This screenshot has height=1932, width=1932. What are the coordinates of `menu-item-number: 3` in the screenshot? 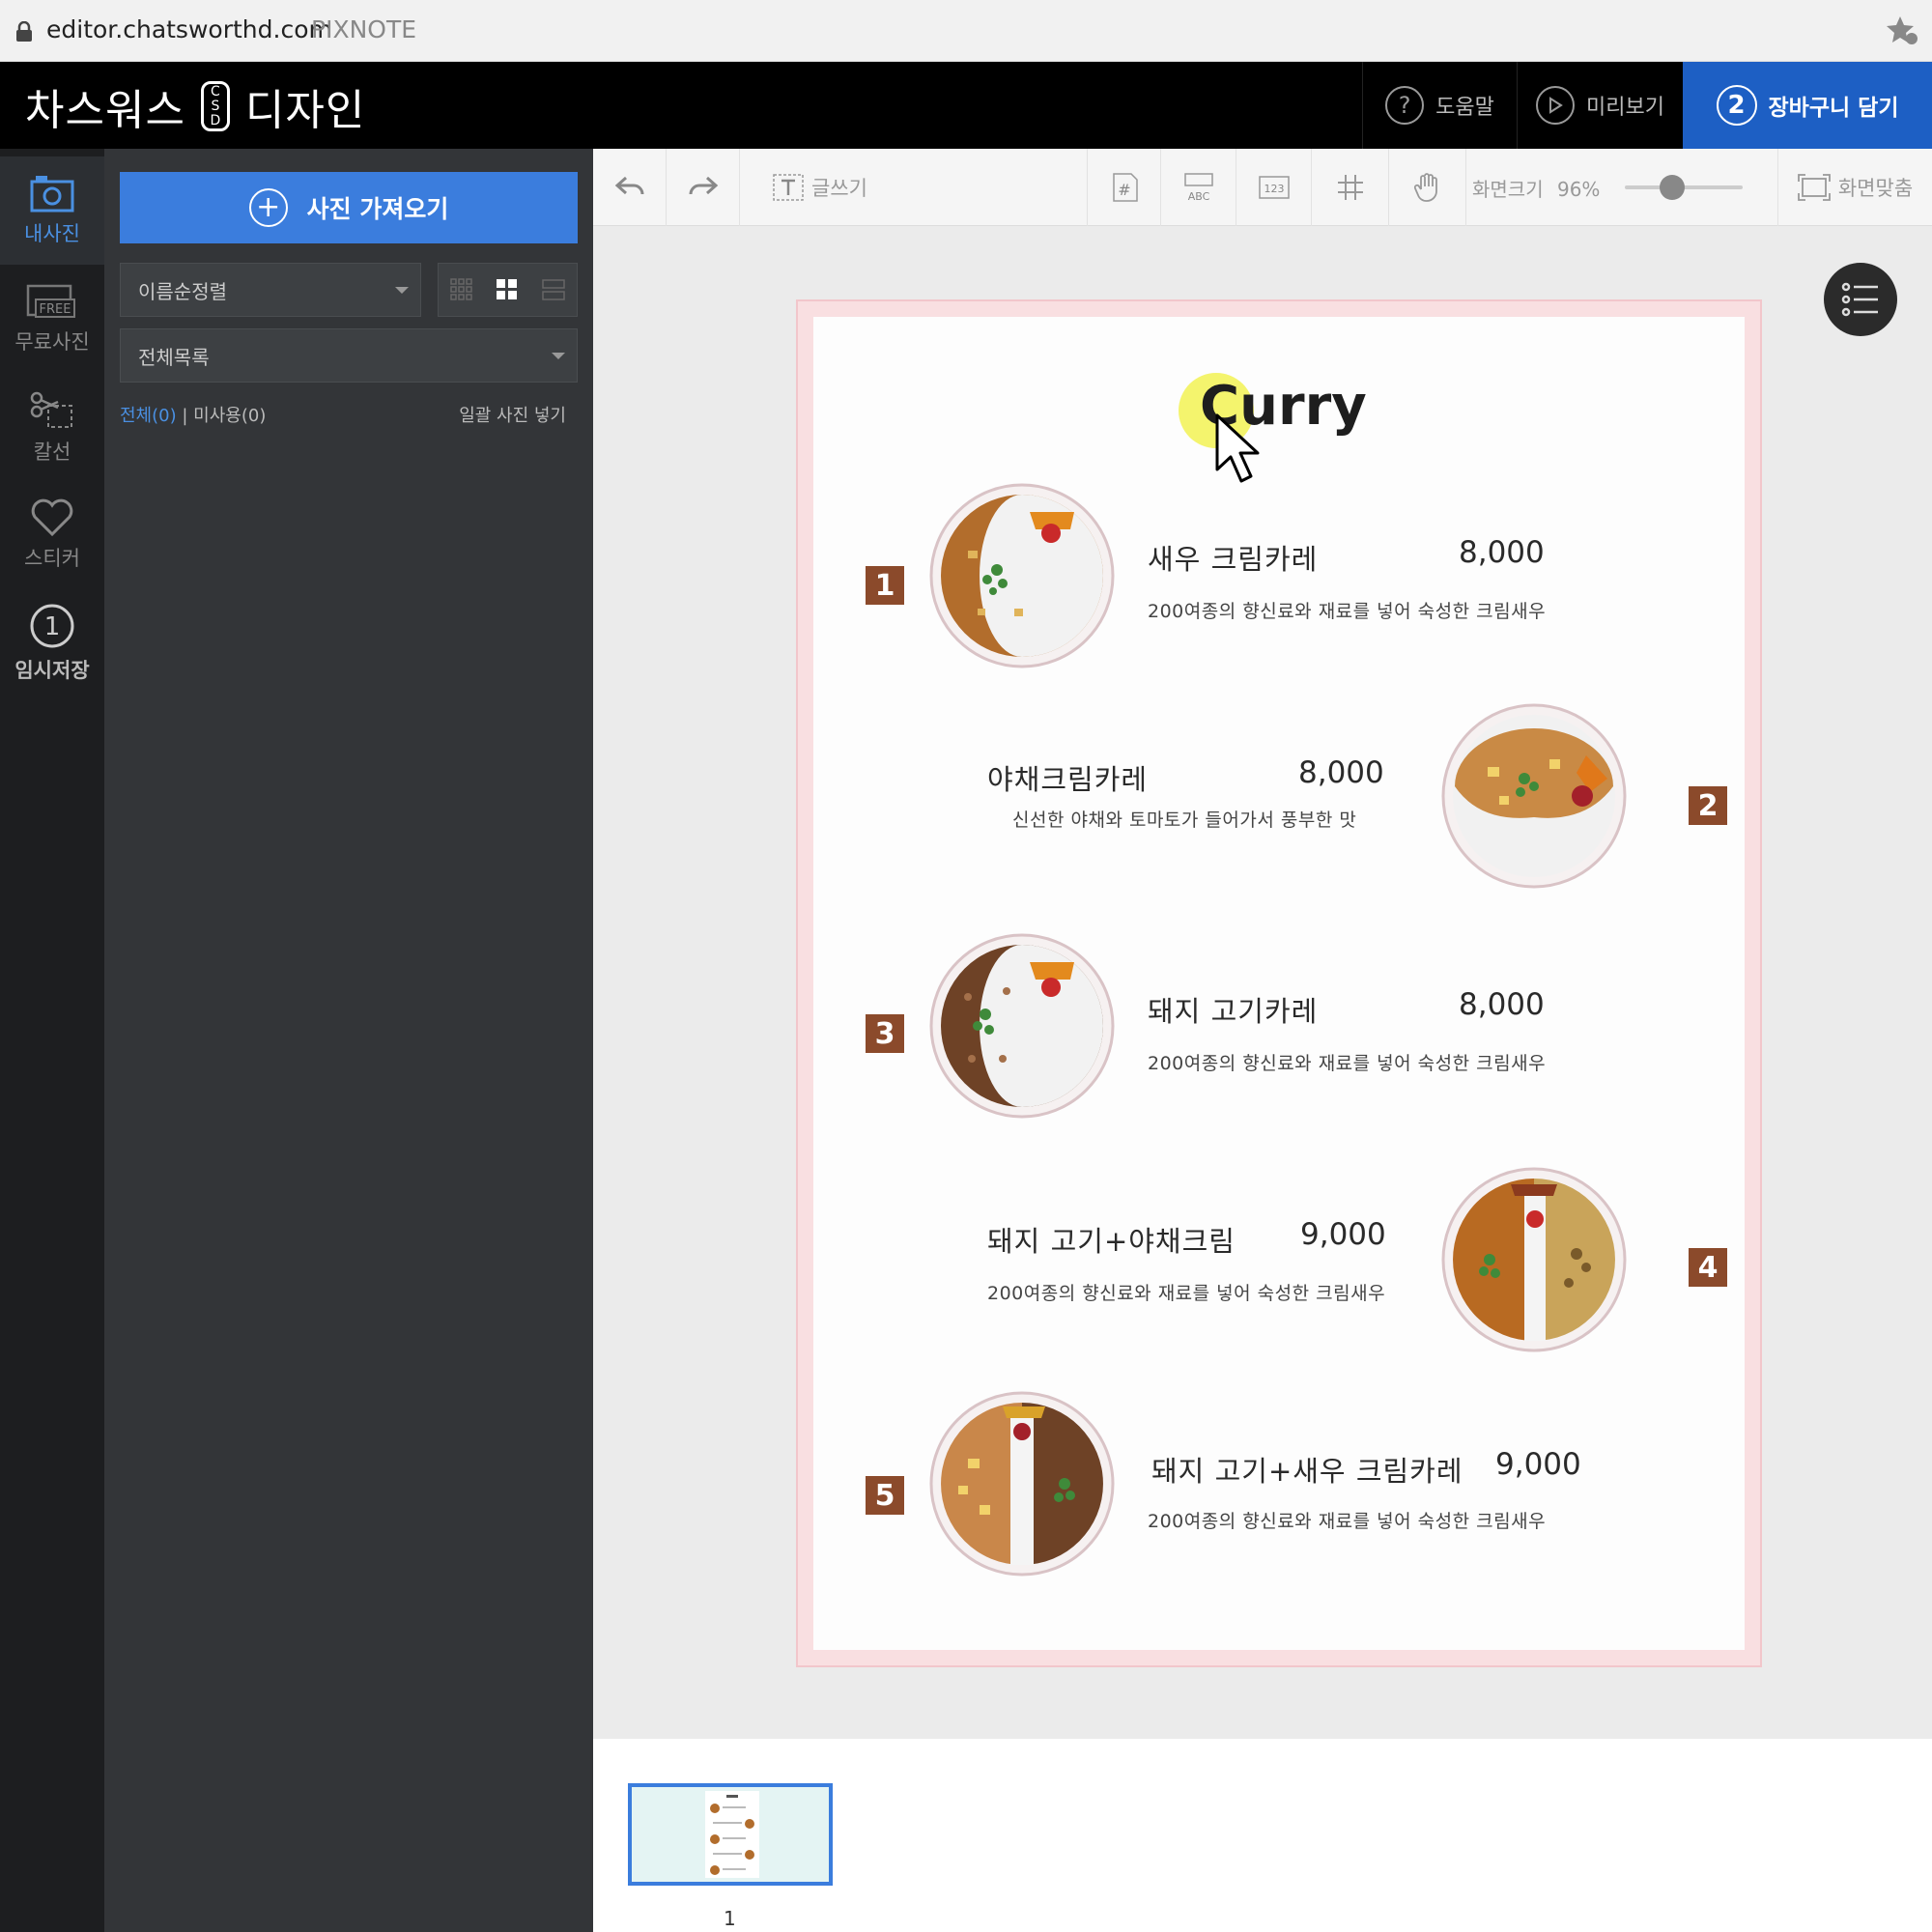 It's located at (885, 1033).